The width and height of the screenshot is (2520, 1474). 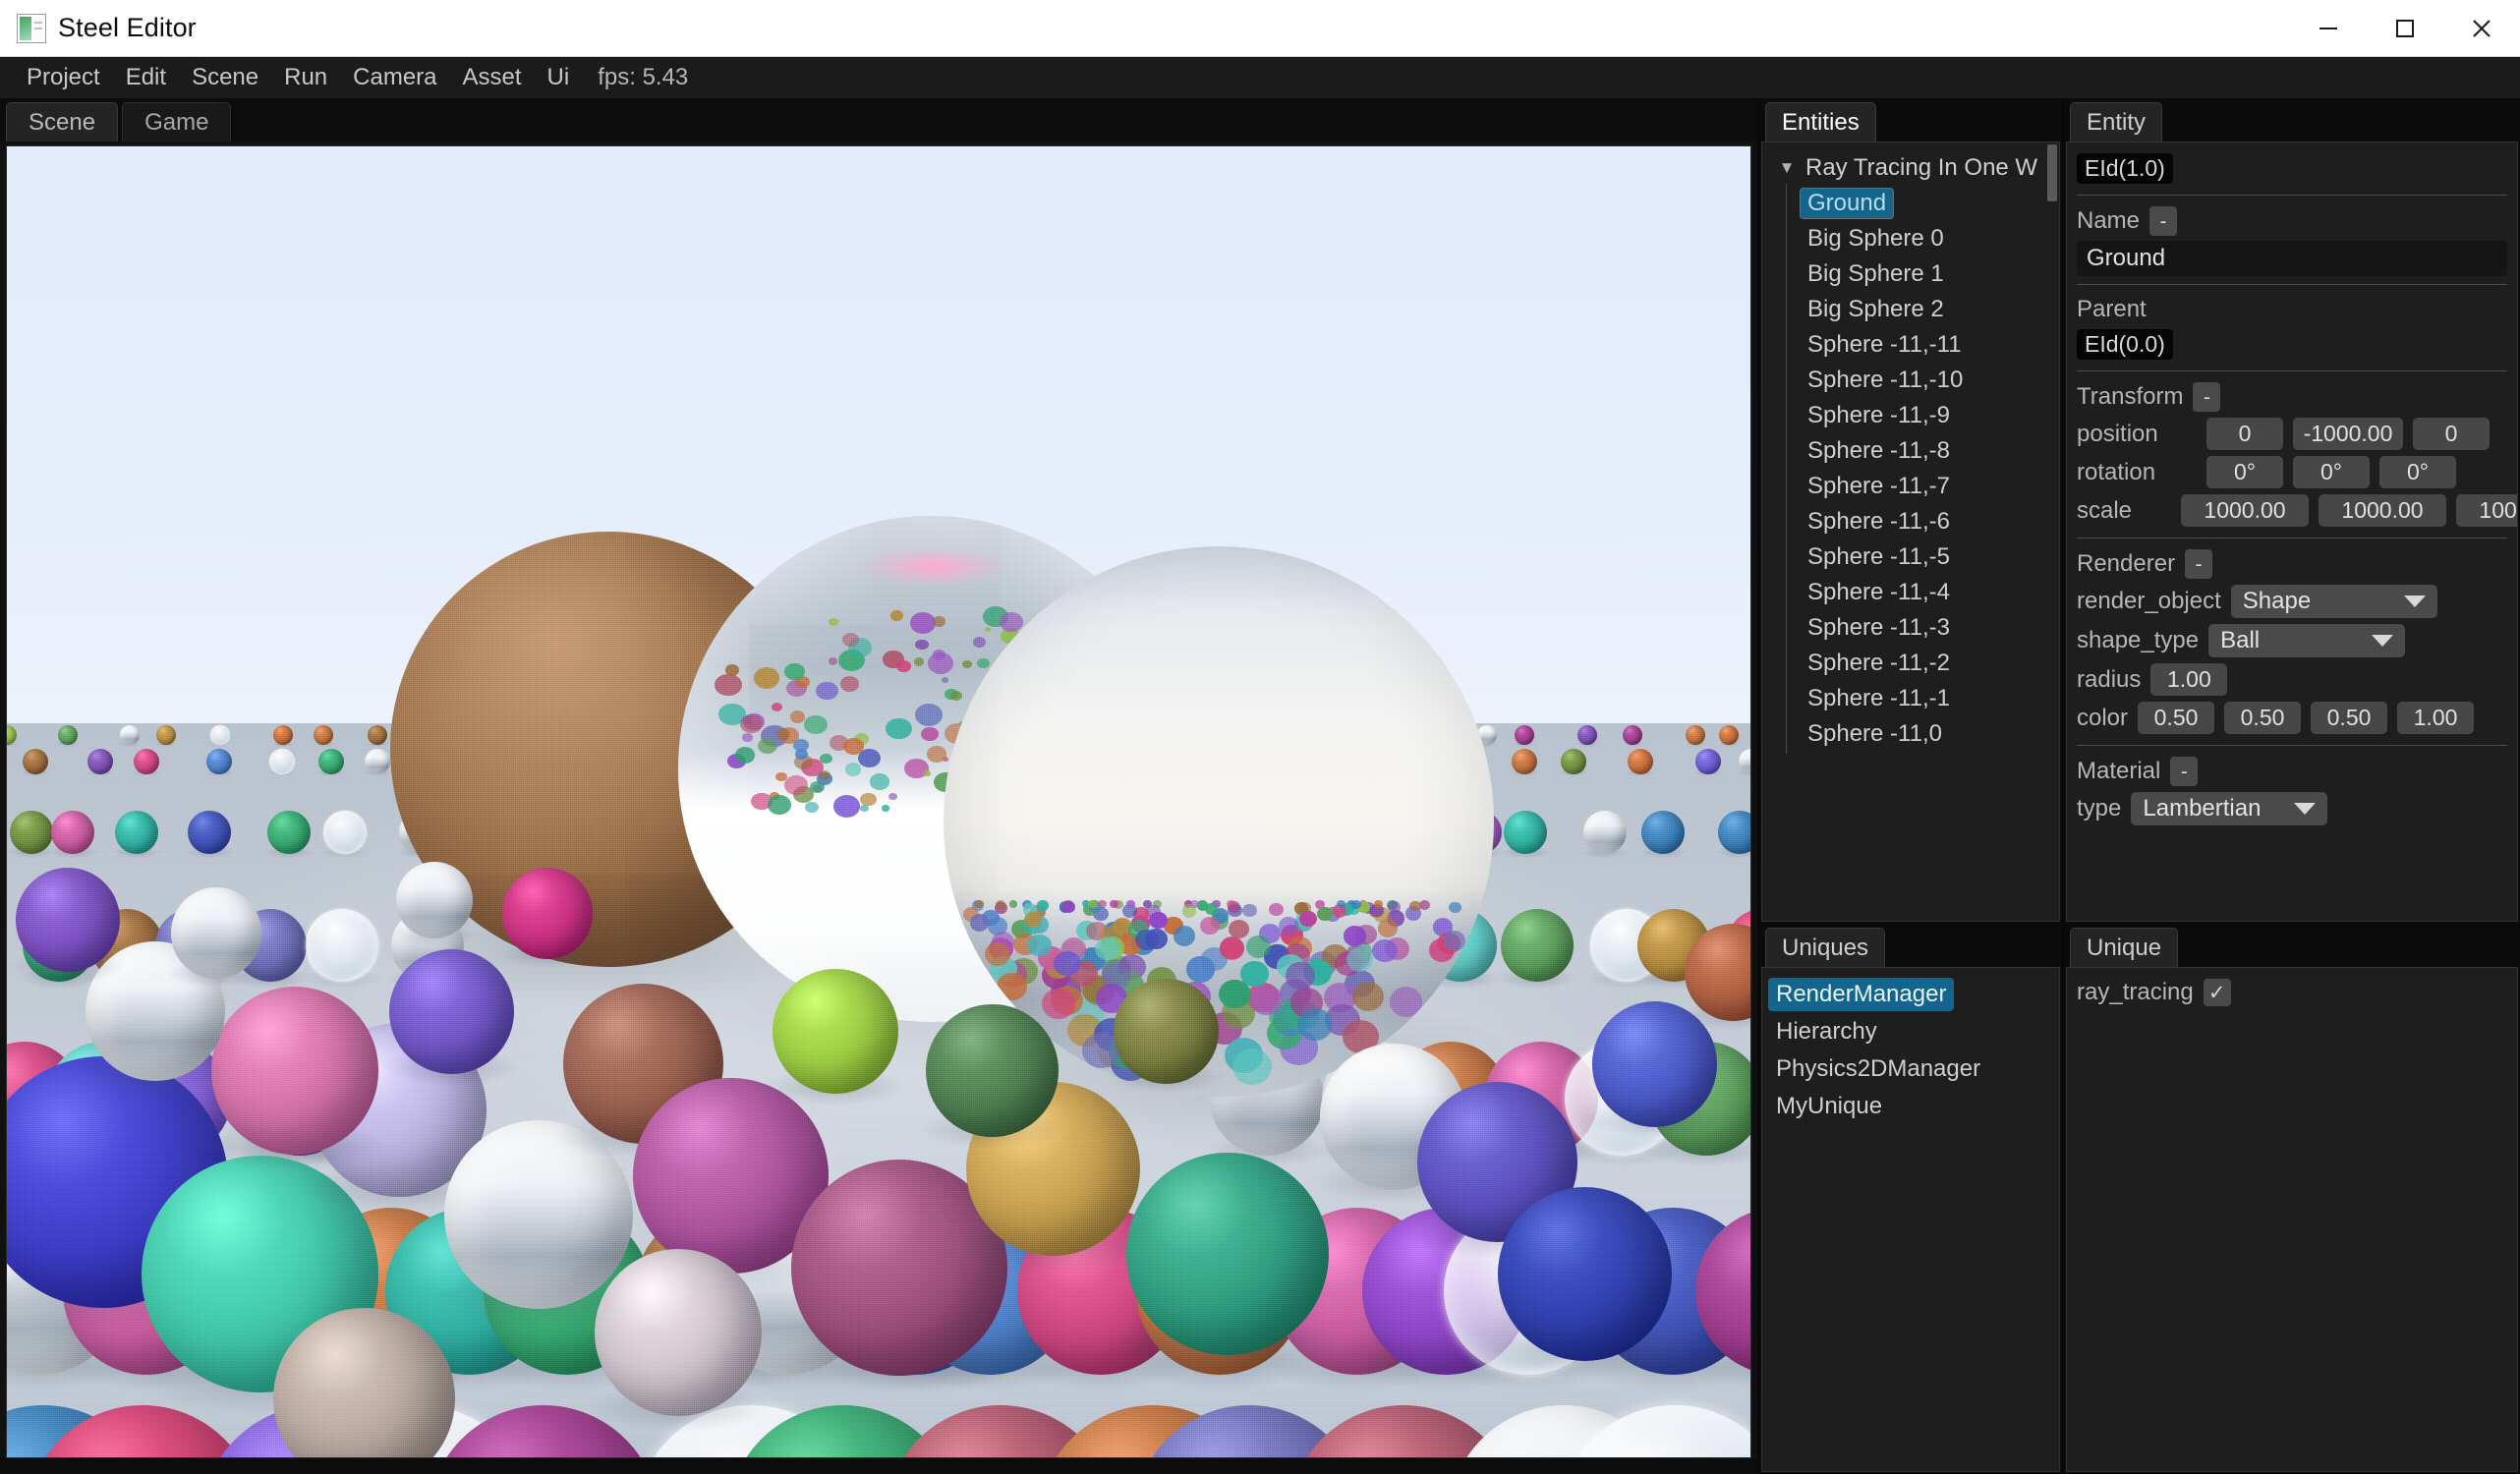 I want to click on entity-tree-item: Sphere -11,-4, so click(x=1910, y=593).